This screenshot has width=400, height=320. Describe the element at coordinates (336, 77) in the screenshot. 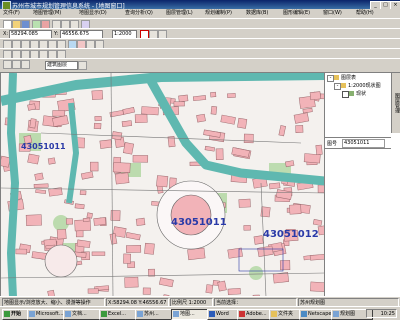

I see `folder-icon` at that location.